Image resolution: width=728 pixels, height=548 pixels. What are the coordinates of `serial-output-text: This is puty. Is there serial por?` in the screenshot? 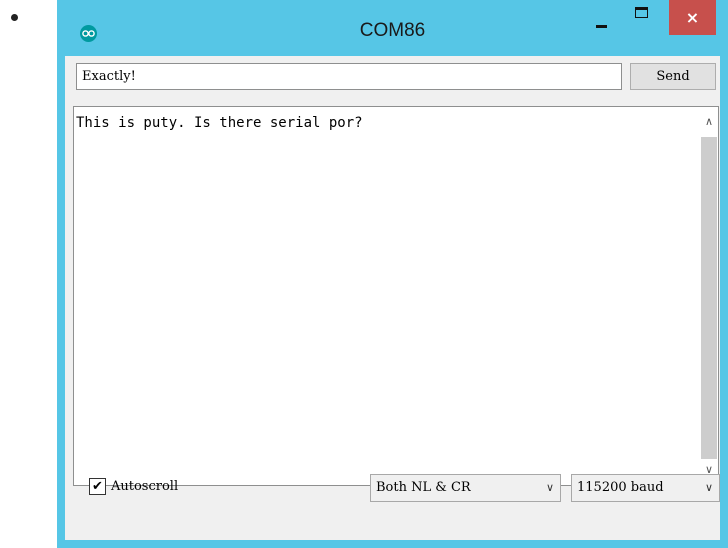 It's located at (219, 123).